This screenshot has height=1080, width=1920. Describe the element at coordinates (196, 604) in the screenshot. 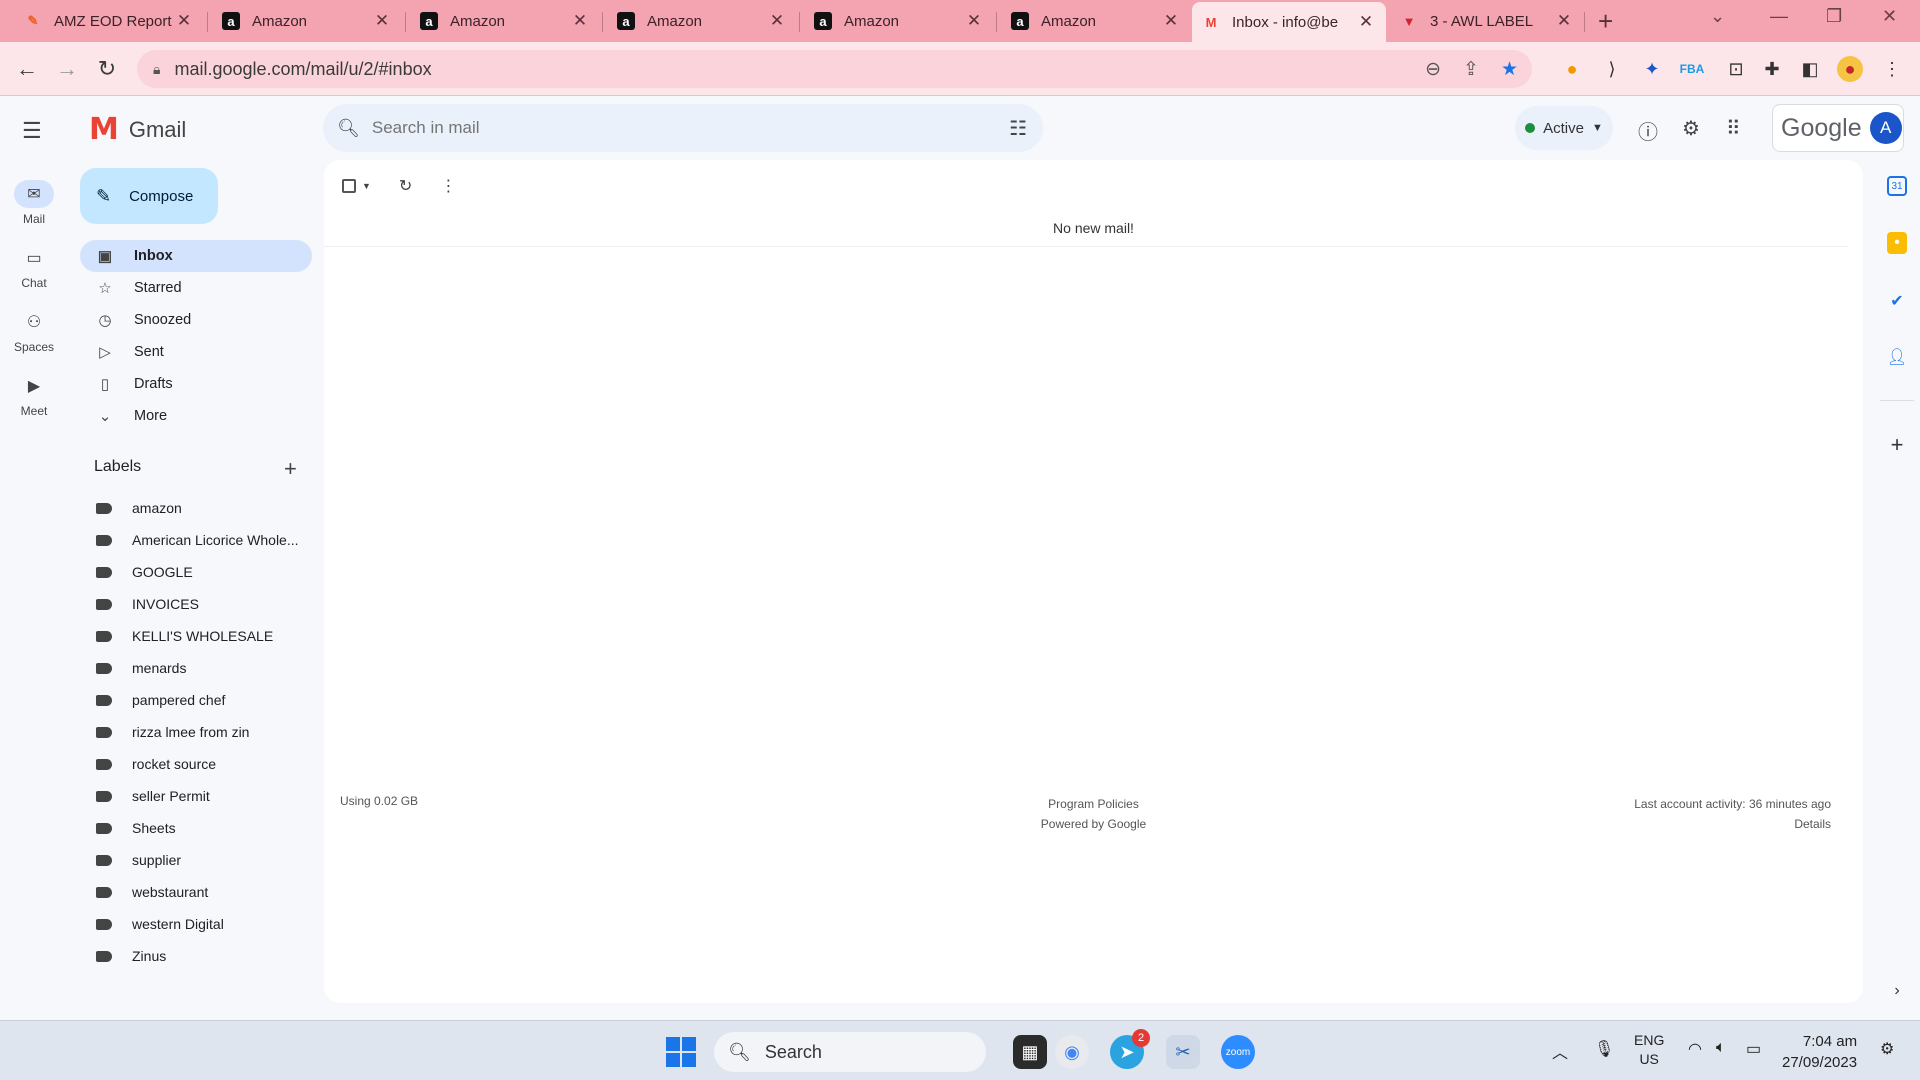

I see `label-item: INVOICES` at that location.